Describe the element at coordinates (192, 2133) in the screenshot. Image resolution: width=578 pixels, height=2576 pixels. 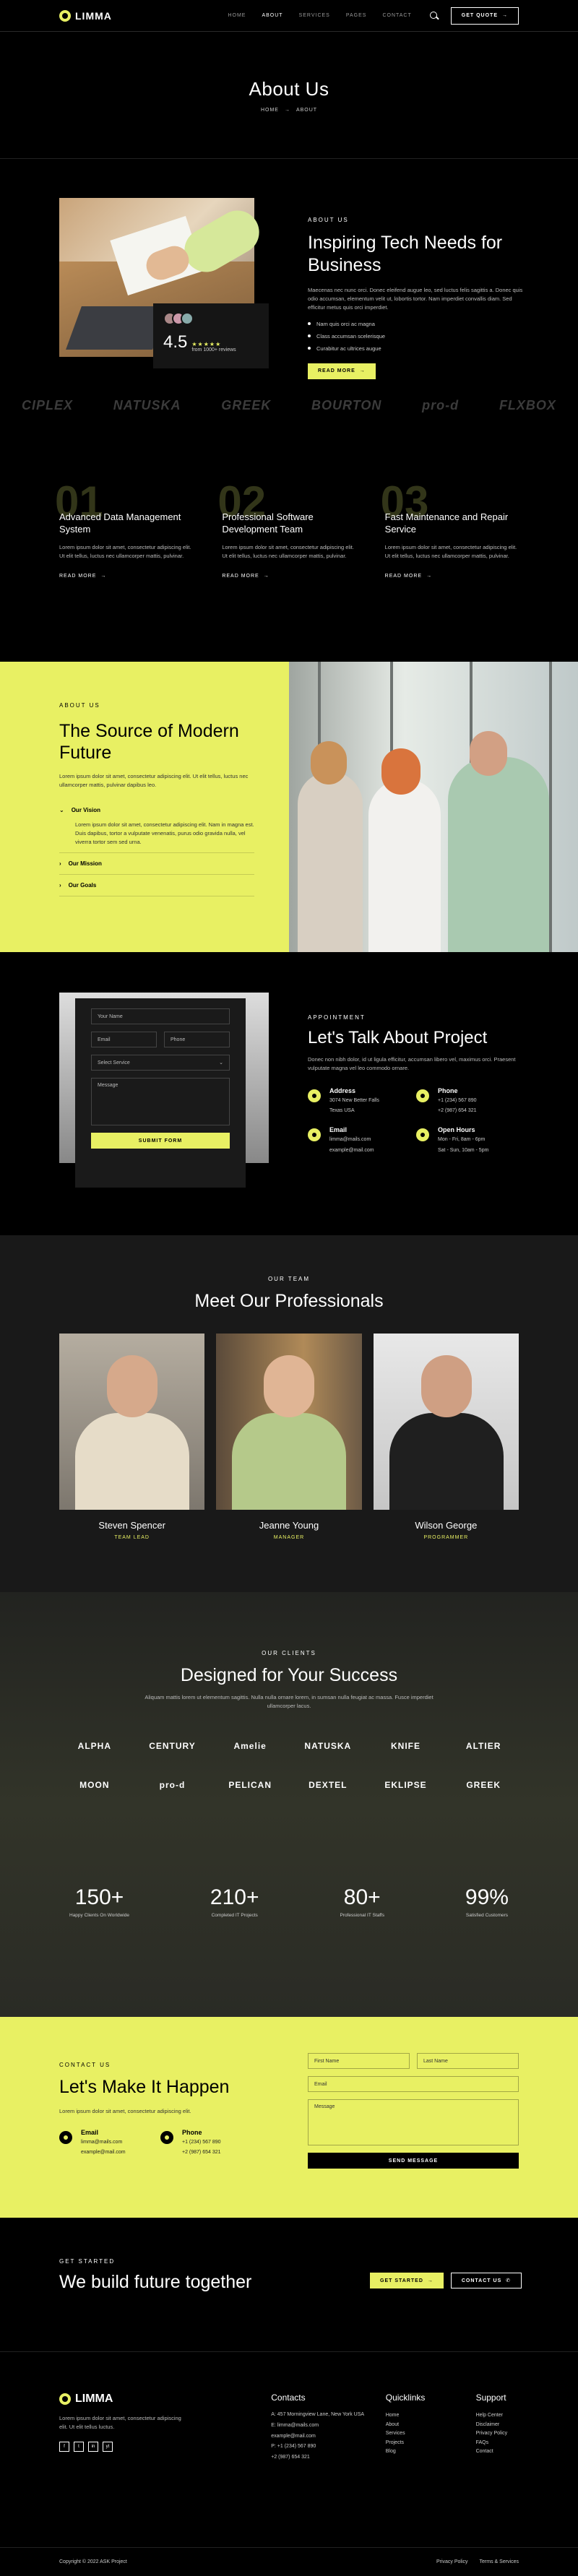
I see `contact-label: Phone` at that location.